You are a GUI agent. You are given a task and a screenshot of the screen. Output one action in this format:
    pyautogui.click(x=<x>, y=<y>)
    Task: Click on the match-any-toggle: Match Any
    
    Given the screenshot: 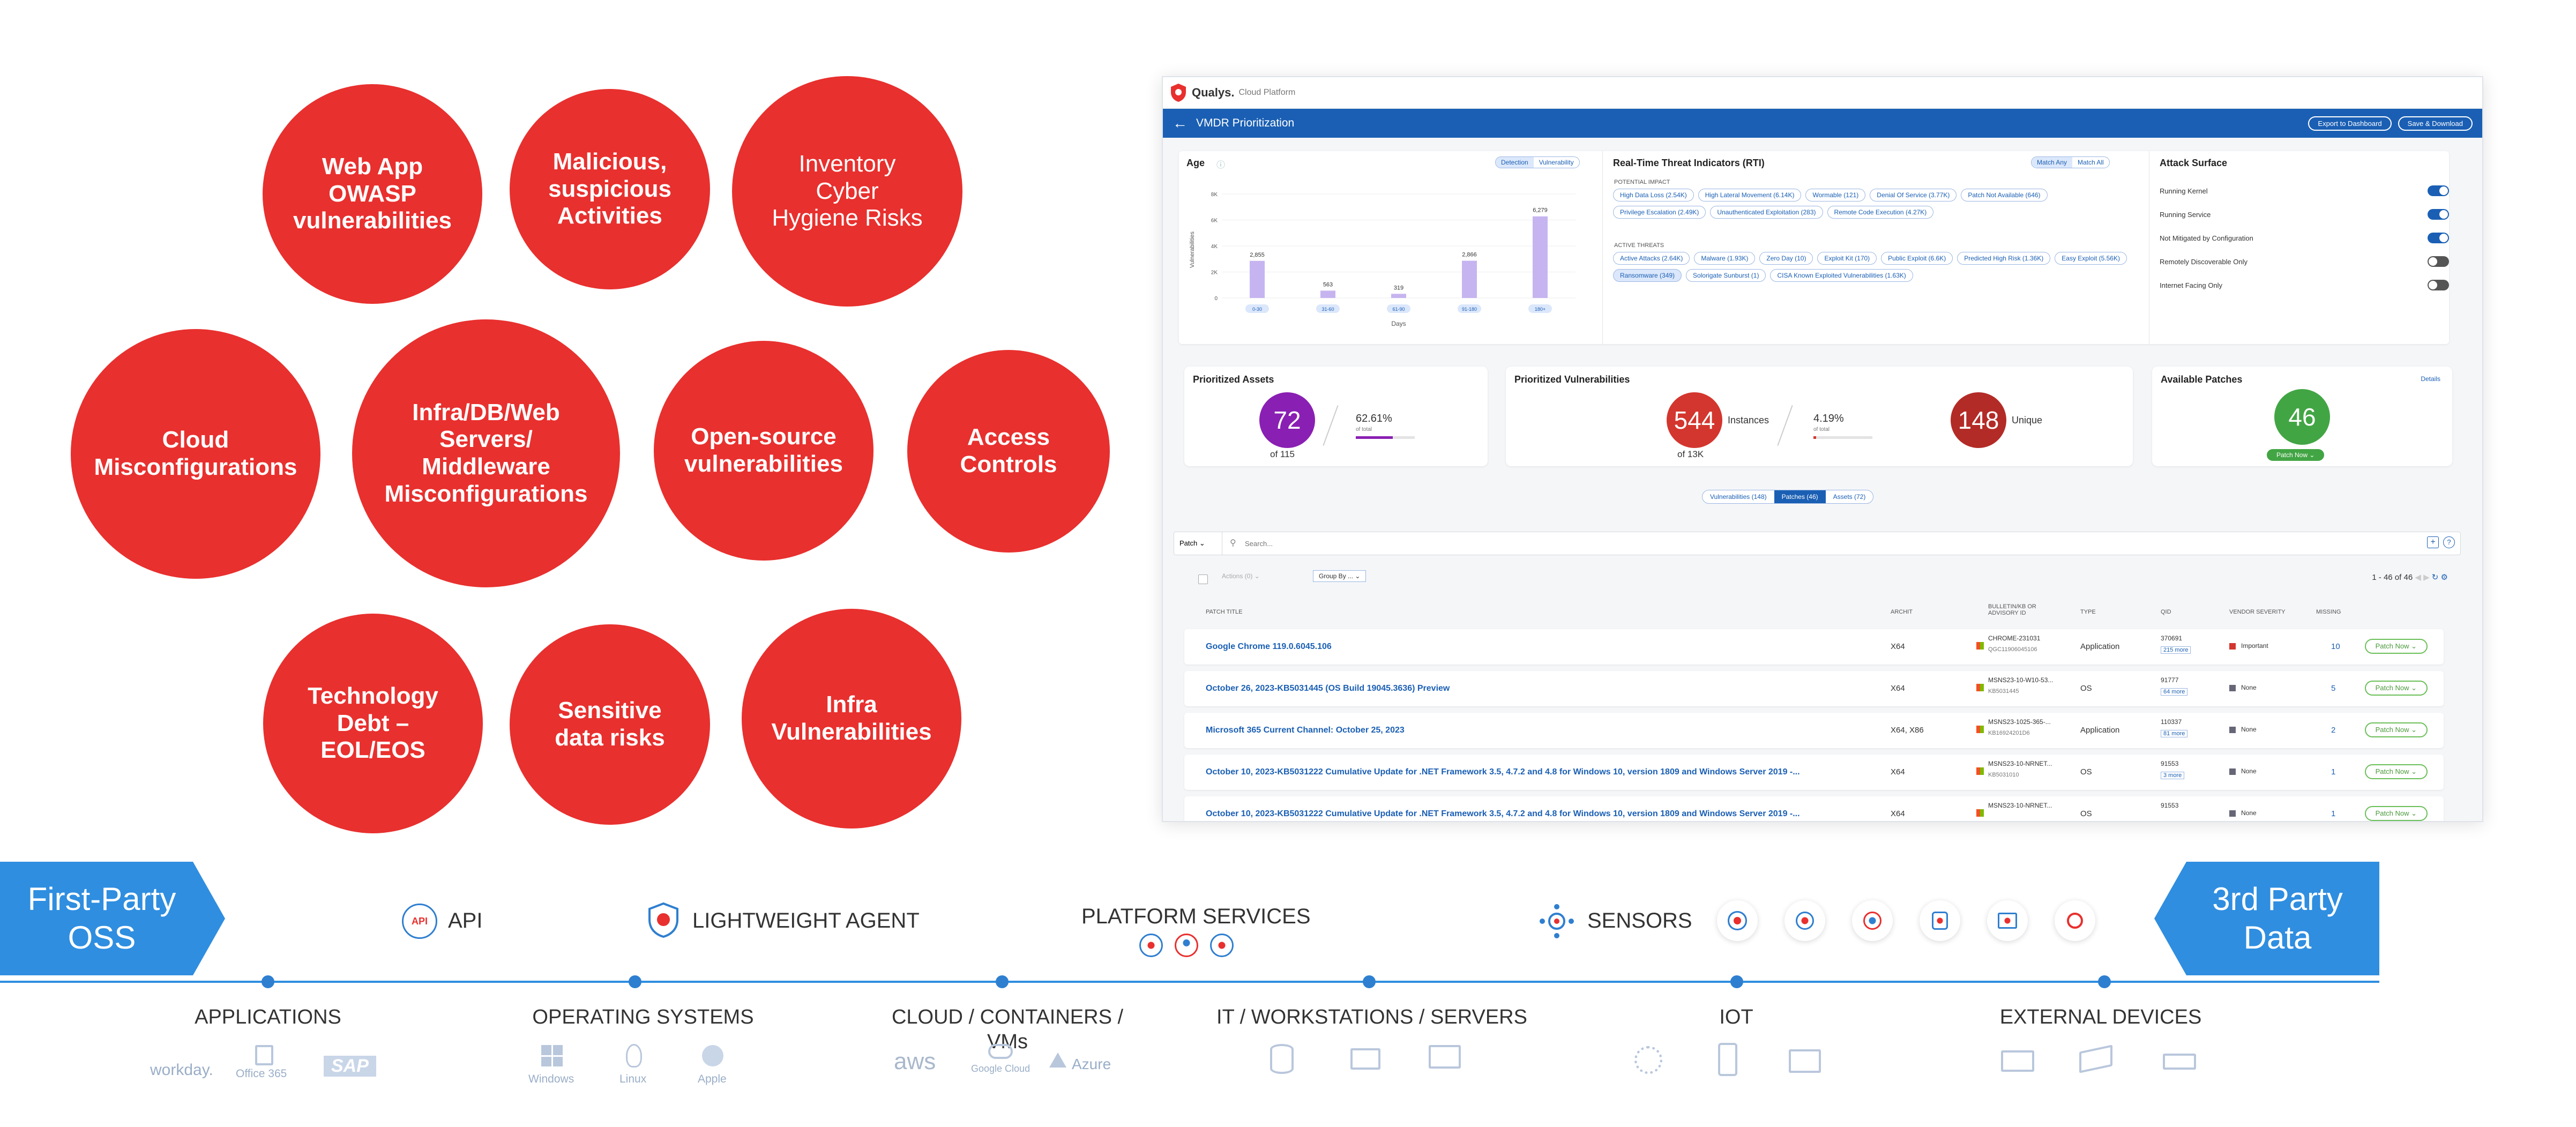 What is the action you would take?
    pyautogui.click(x=2052, y=162)
    